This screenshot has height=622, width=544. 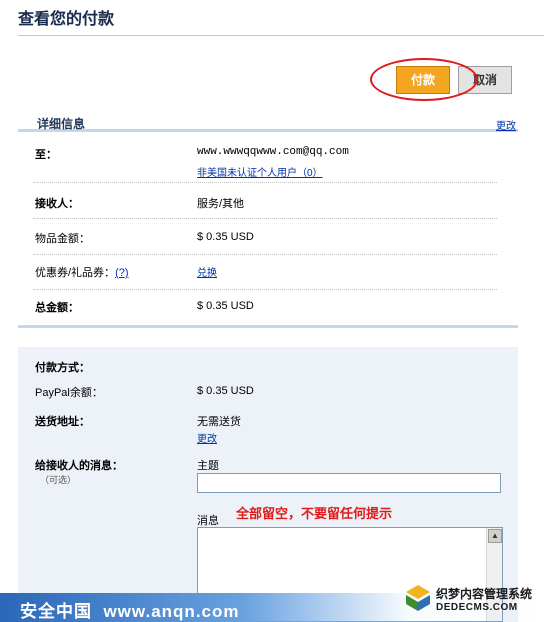 I want to click on red-annotation: 全部留空，不要留任何提示, so click(x=314, y=513).